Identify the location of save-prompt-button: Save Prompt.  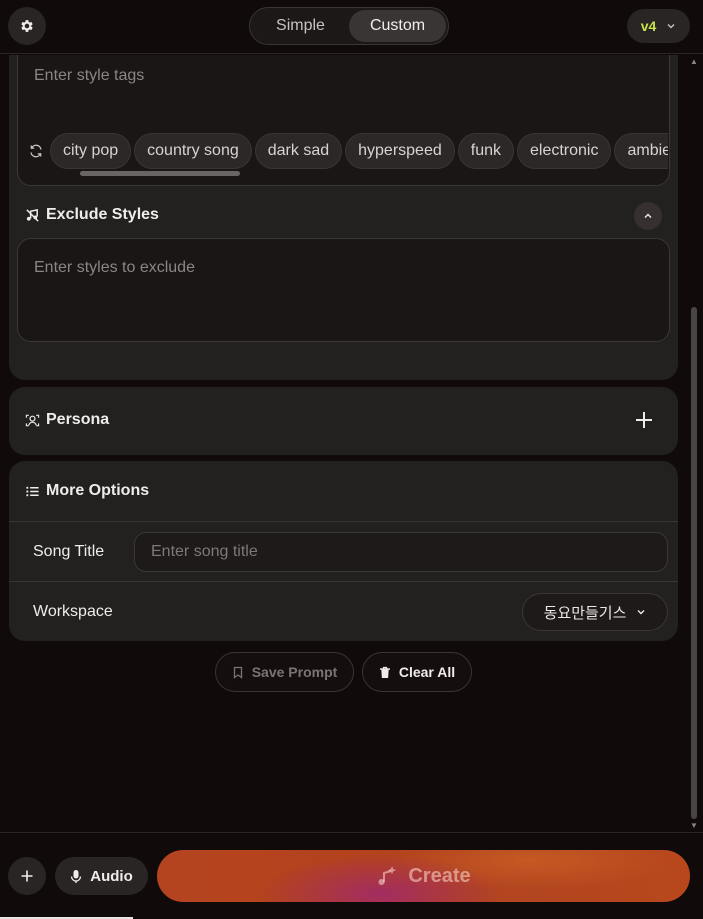
(284, 672).